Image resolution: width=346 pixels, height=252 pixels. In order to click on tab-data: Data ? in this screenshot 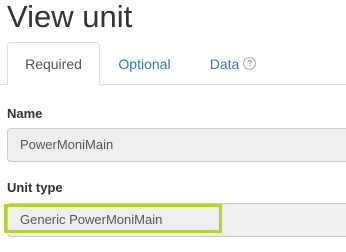, I will do `click(233, 63)`.